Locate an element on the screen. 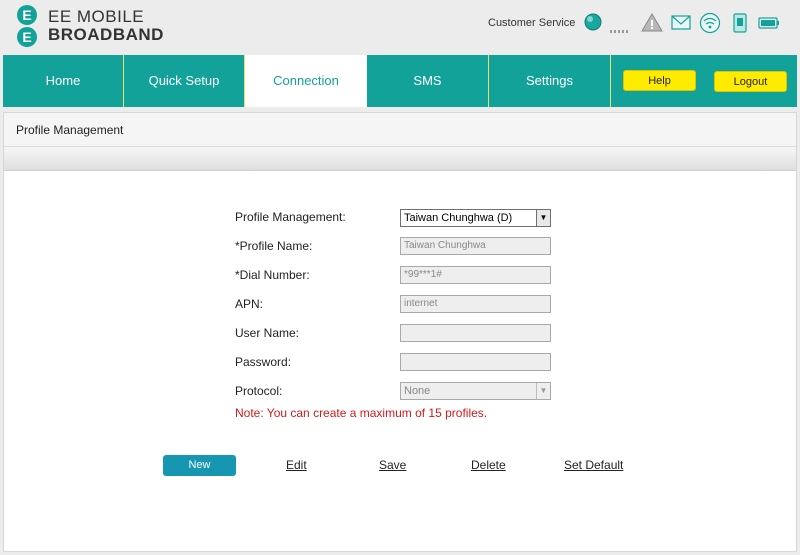 The image size is (800, 555). password-label: Password: is located at coordinates (263, 362).